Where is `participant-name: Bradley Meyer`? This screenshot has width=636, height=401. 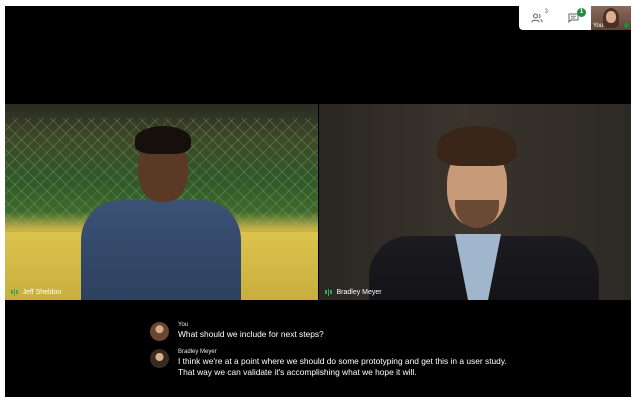 participant-name: Bradley Meyer is located at coordinates (359, 292).